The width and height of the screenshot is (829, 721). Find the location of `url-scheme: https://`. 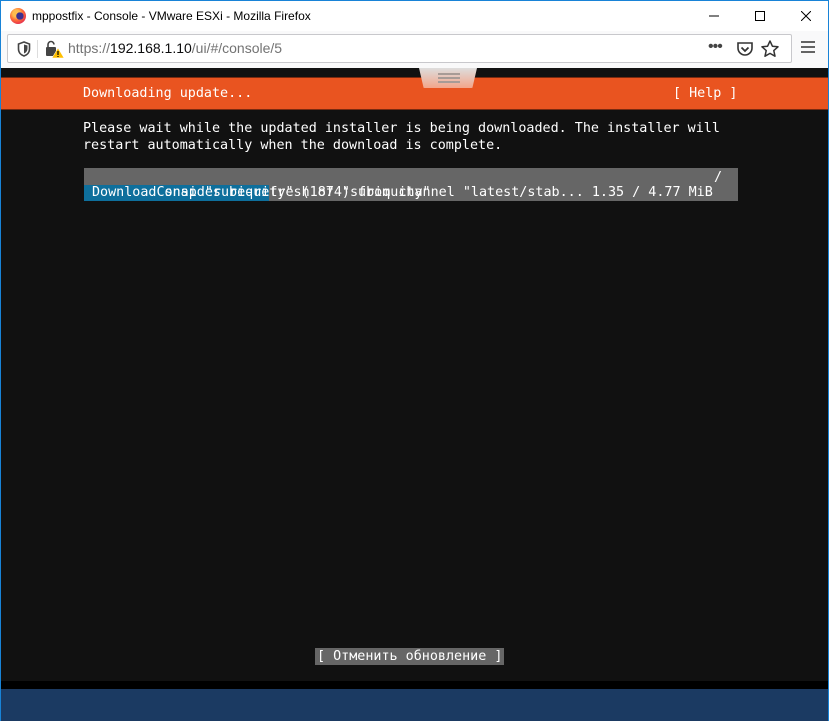

url-scheme: https:// is located at coordinates (89, 48).